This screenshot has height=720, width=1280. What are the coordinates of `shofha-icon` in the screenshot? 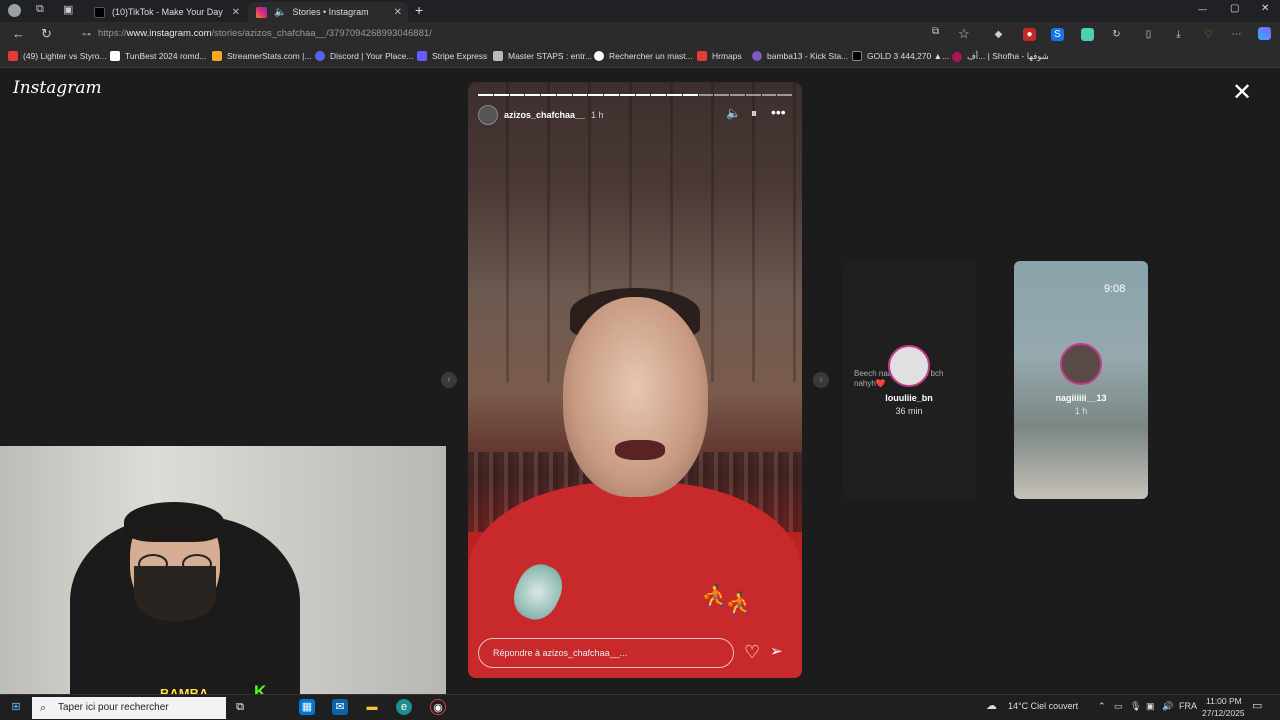 It's located at (957, 56).